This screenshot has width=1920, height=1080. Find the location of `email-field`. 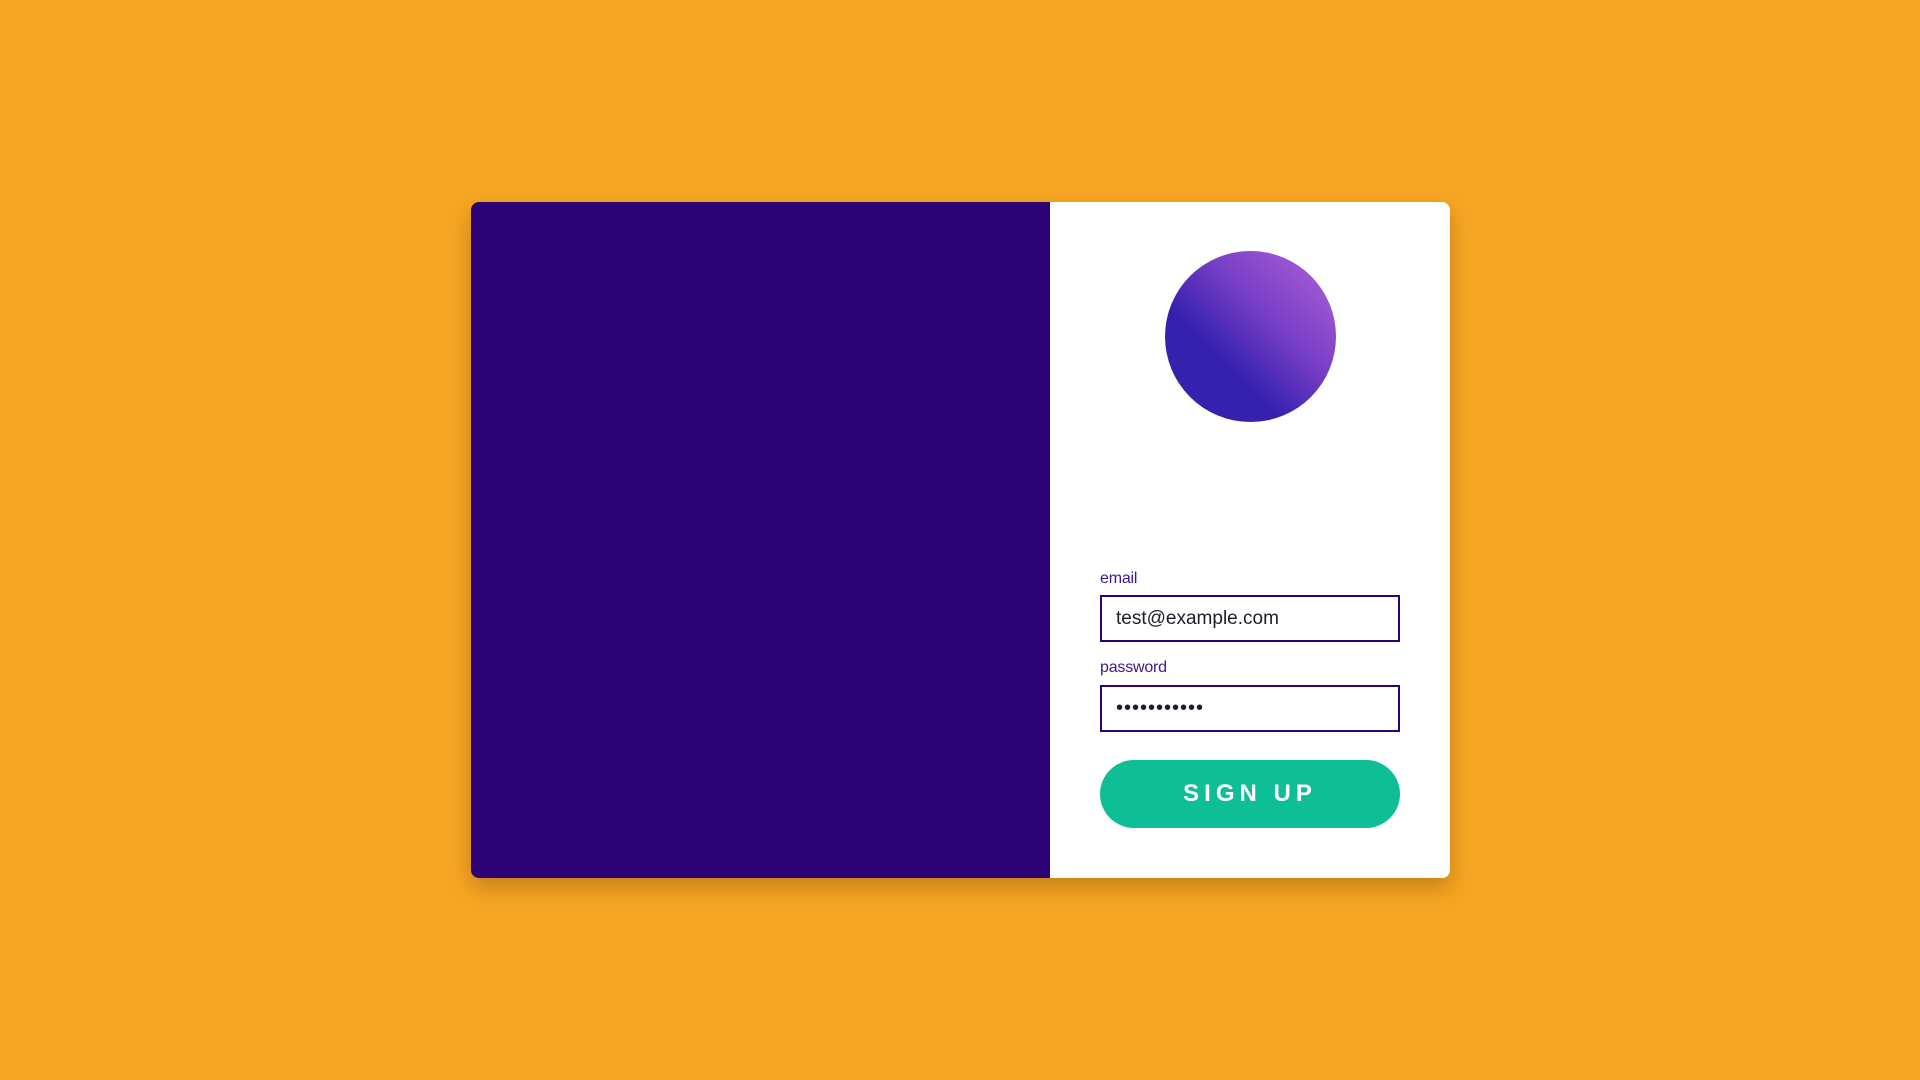

email-field is located at coordinates (1250, 618).